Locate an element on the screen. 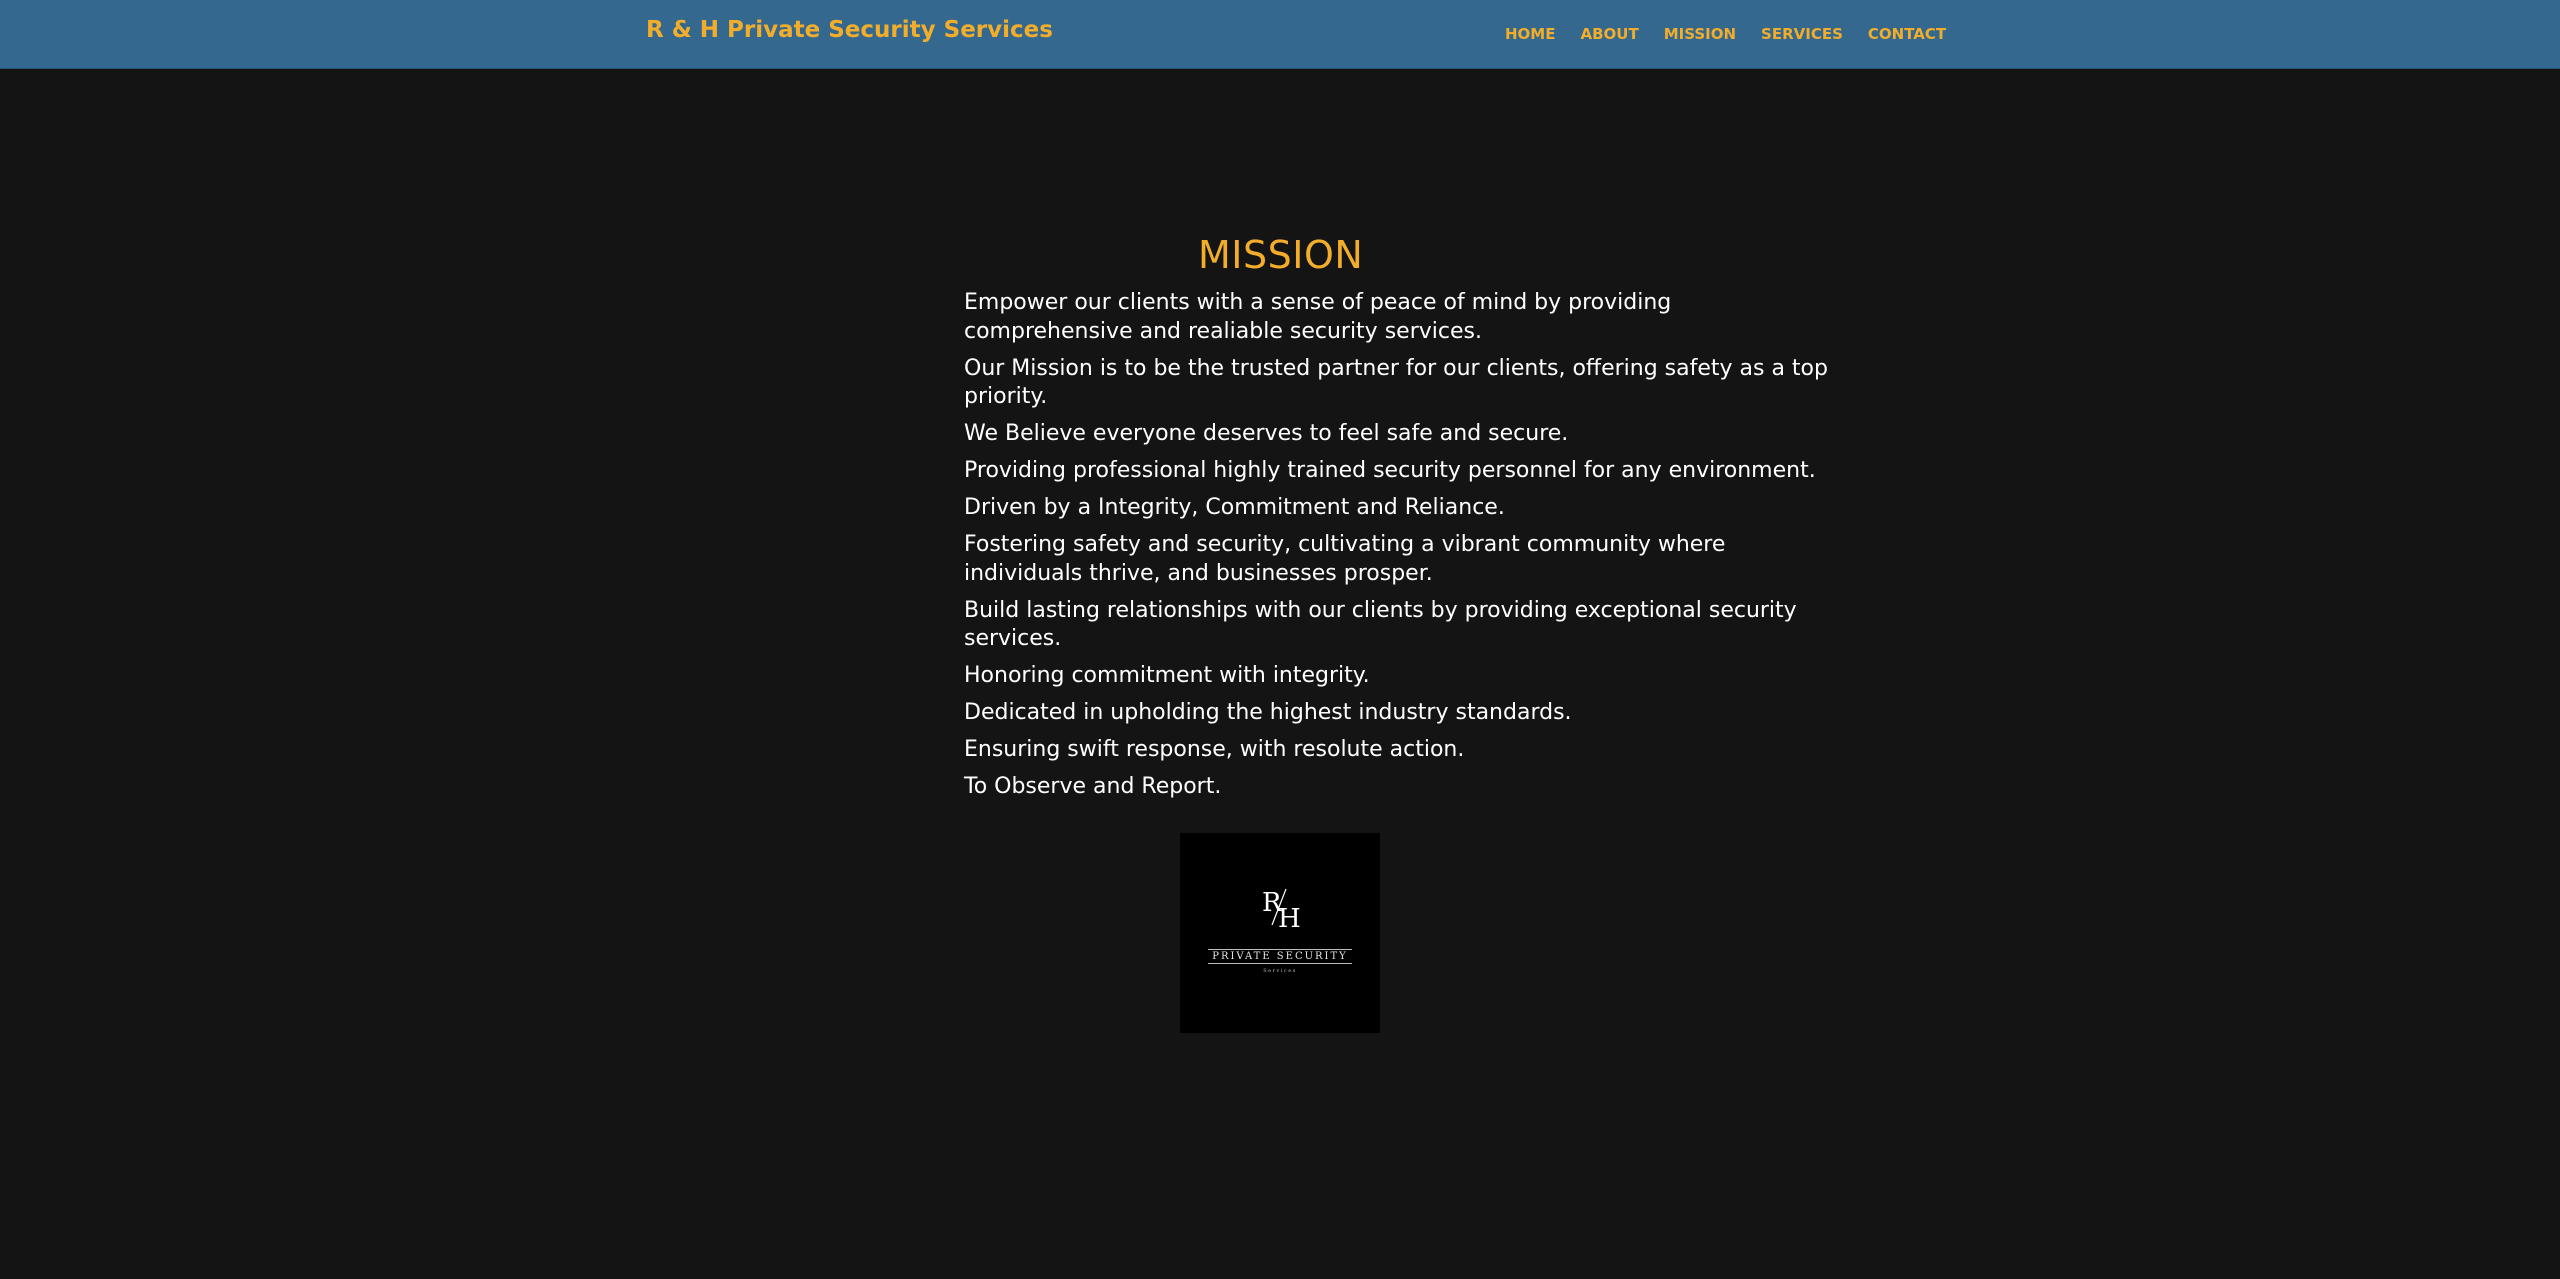 This screenshot has height=1279, width=2560. main-nav: HOME ABOUT MISSION SERVICES CONTACT is located at coordinates (1725, 34).